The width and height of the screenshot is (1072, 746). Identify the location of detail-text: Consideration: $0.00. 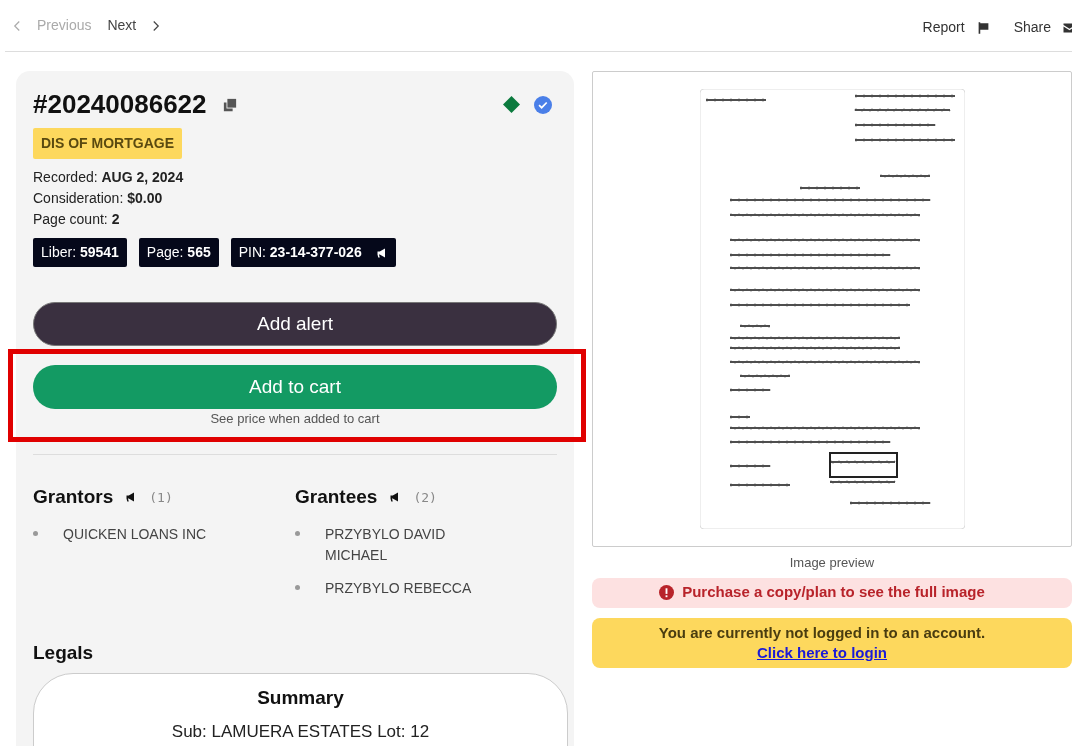
(98, 198).